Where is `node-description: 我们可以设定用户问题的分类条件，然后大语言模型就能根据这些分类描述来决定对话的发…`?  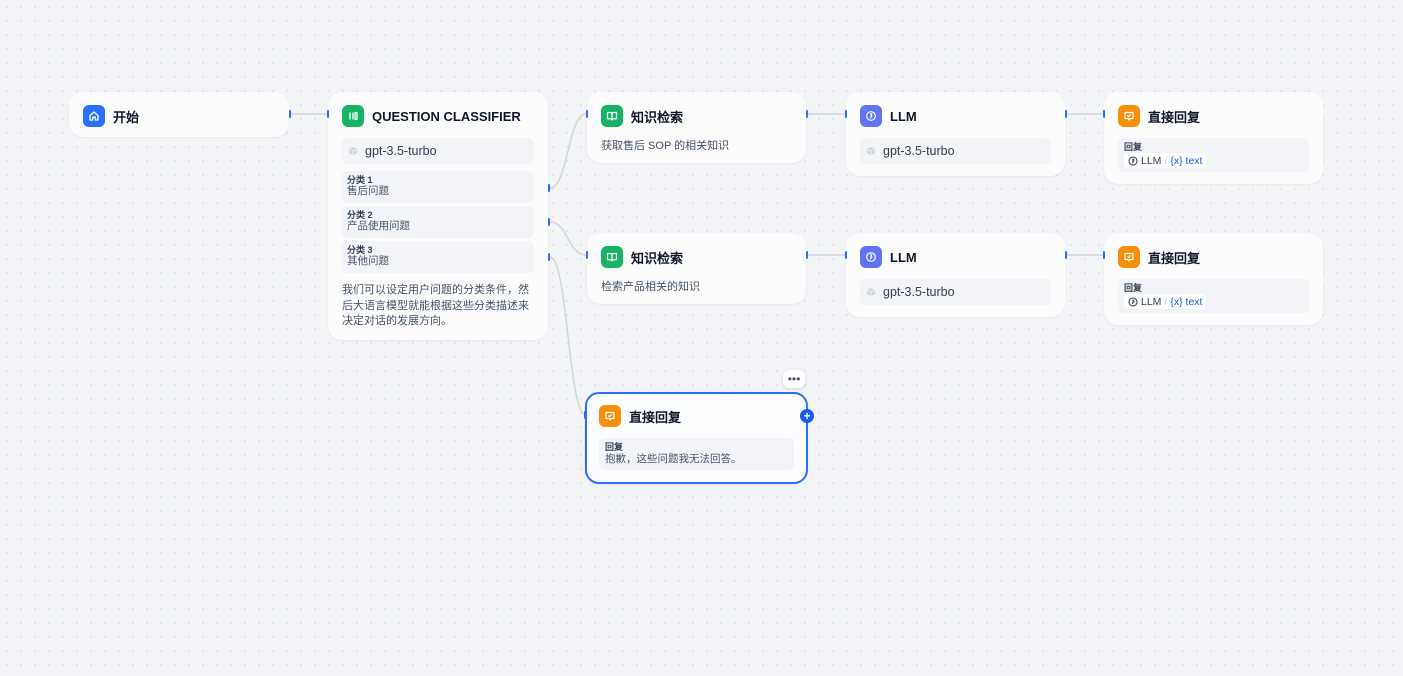 node-description: 我们可以设定用户问题的分类条件，然后大语言模型就能根据这些分类描述来决定对话的发… is located at coordinates (435, 305).